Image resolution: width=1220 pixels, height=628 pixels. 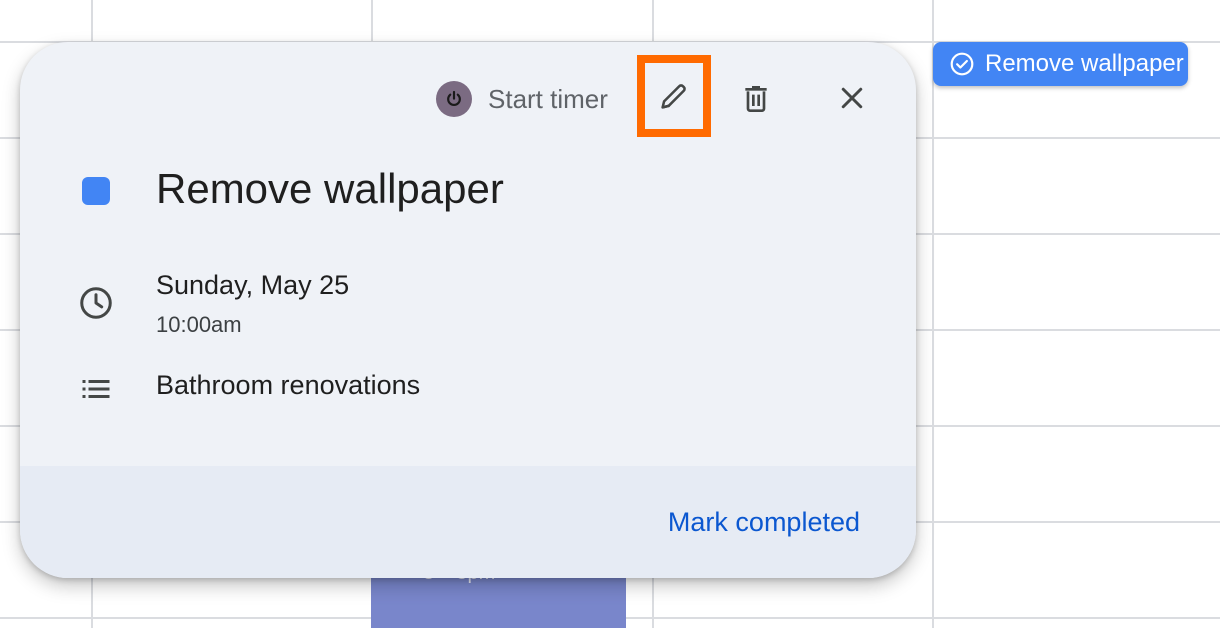 What do you see at coordinates (288, 385) in the screenshot?
I see `task-list-name: Bathroom renovations` at bounding box center [288, 385].